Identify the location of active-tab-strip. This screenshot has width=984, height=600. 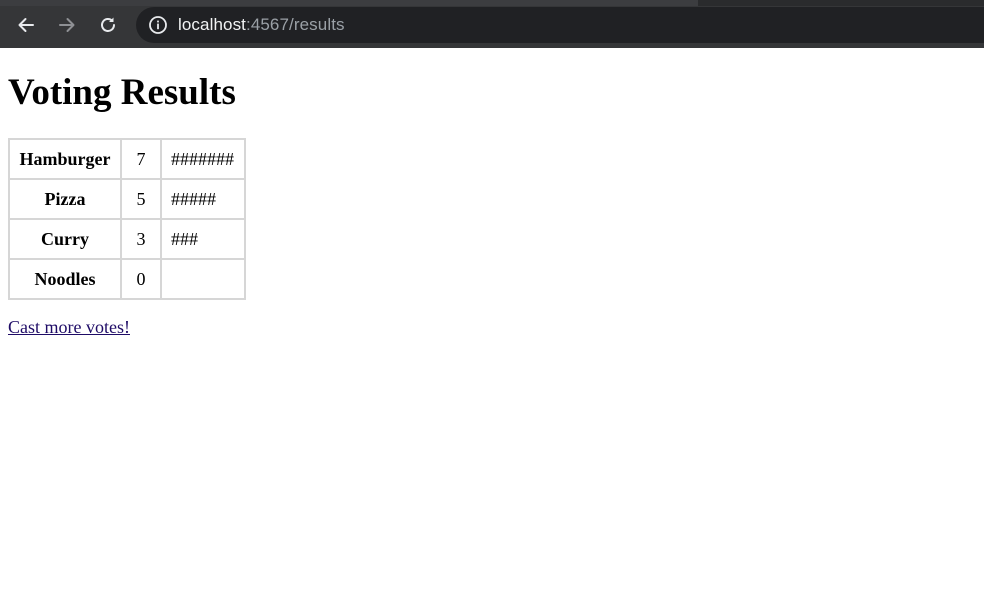
(349, 3).